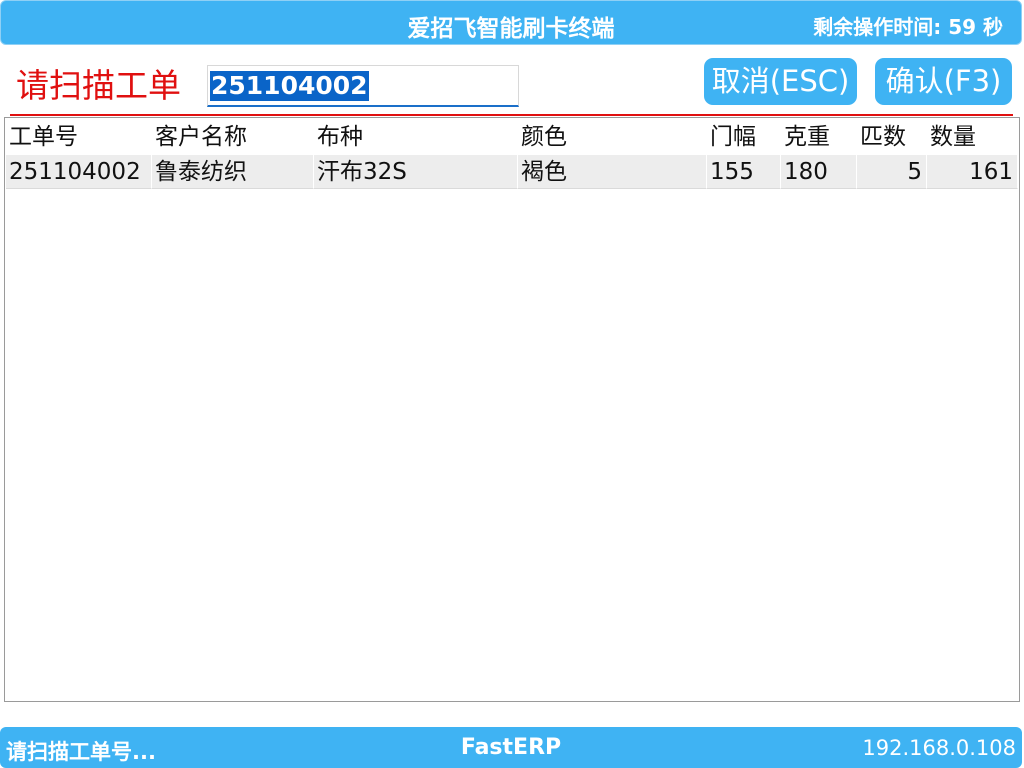 This screenshot has width=1024, height=768. Describe the element at coordinates (972, 137) in the screenshot. I see `column-header-quantity: 数量` at that location.